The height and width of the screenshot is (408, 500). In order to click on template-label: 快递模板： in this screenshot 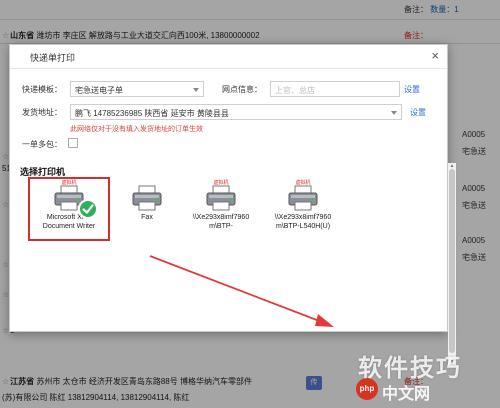, I will do `click(42, 89)`.